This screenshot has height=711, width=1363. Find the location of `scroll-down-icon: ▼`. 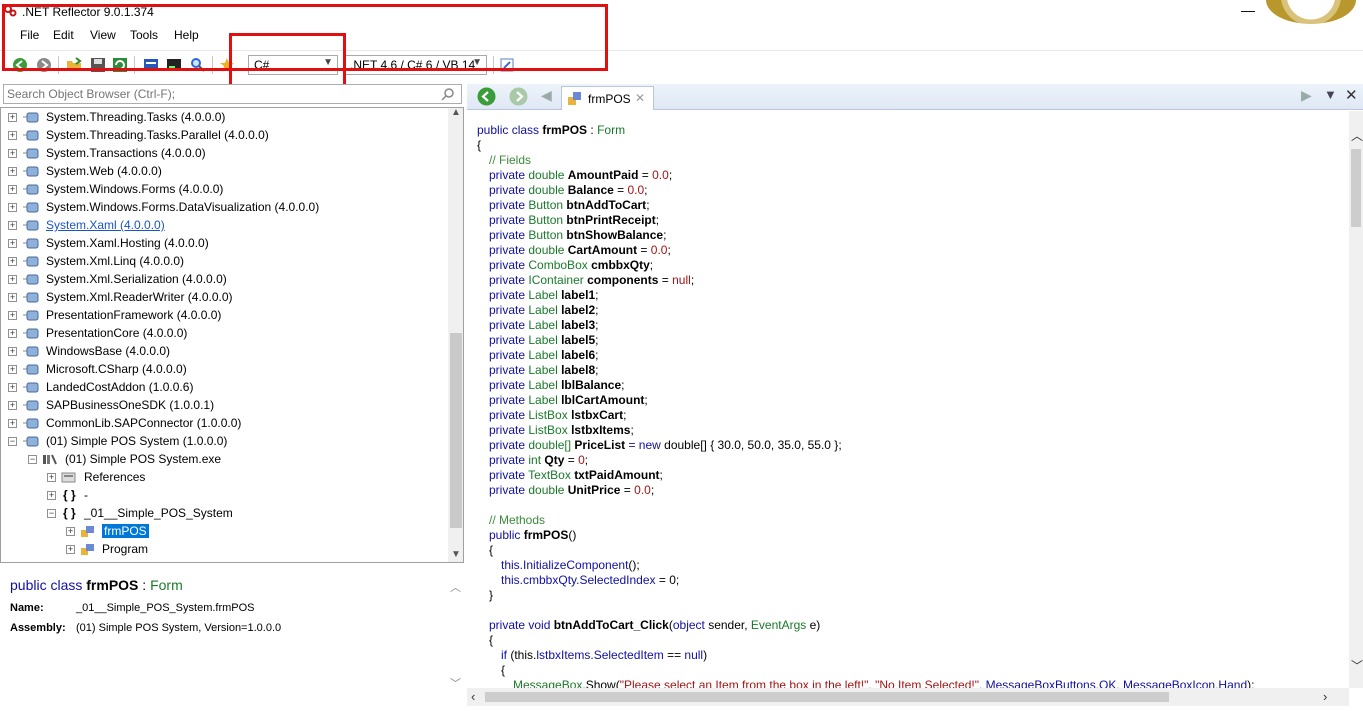

scroll-down-icon: ▼ is located at coordinates (456, 554).